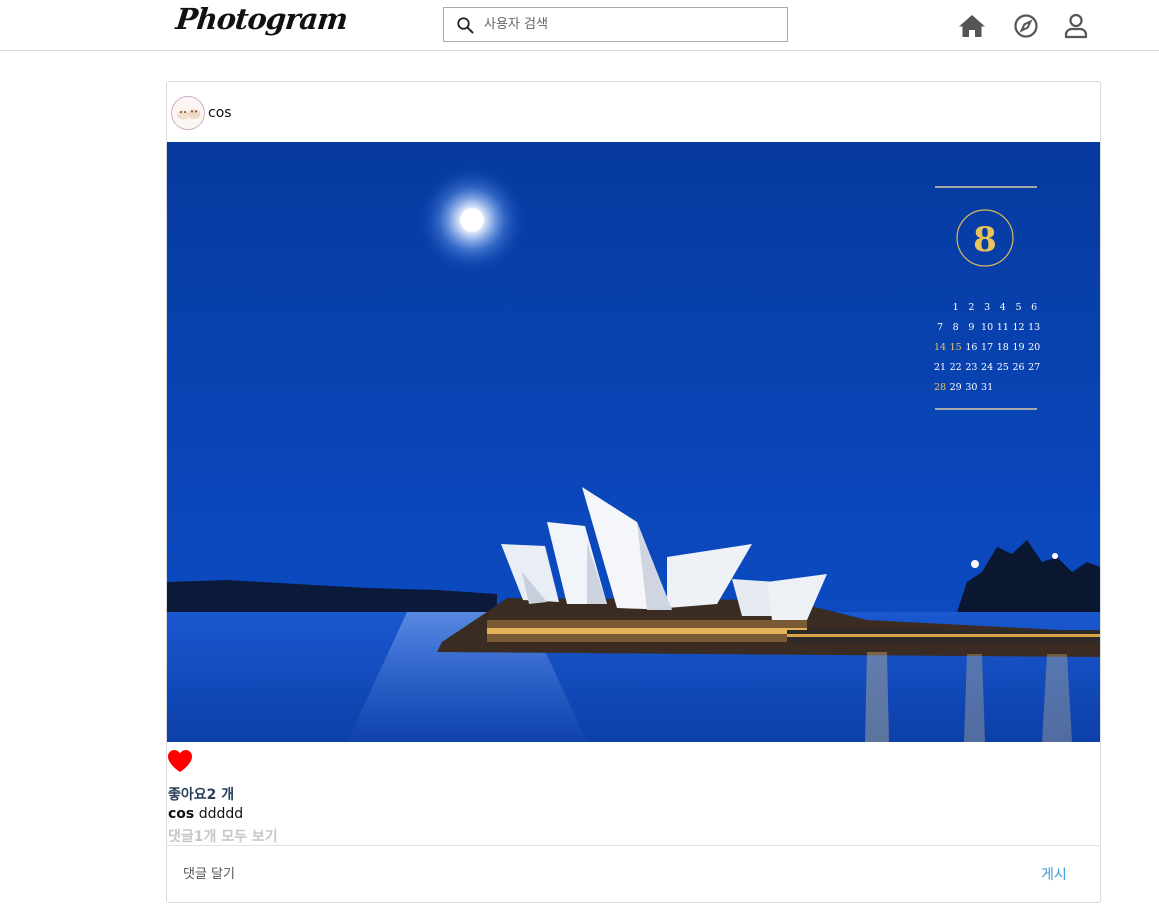  What do you see at coordinates (583, 874) in the screenshot?
I see `comment-input` at bounding box center [583, 874].